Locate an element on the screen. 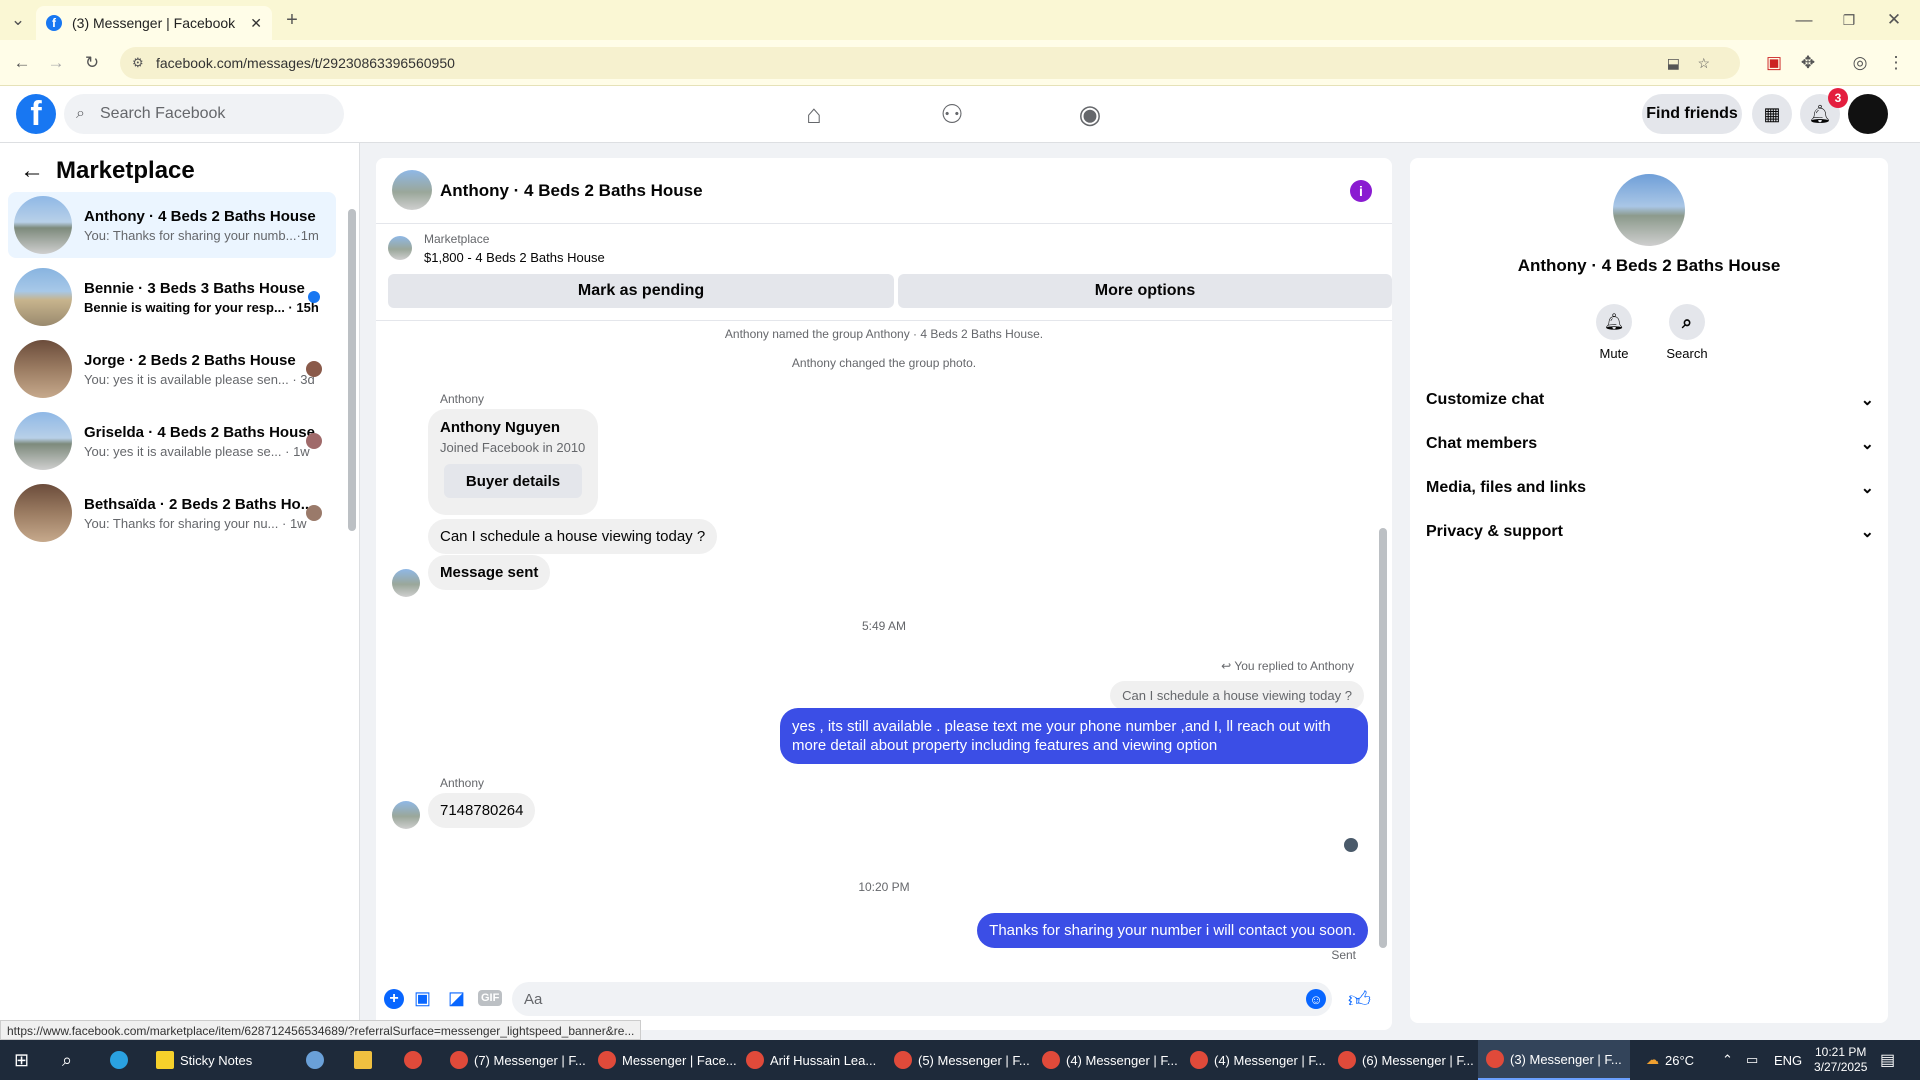  minimize-icon: — is located at coordinates (1804, 20).